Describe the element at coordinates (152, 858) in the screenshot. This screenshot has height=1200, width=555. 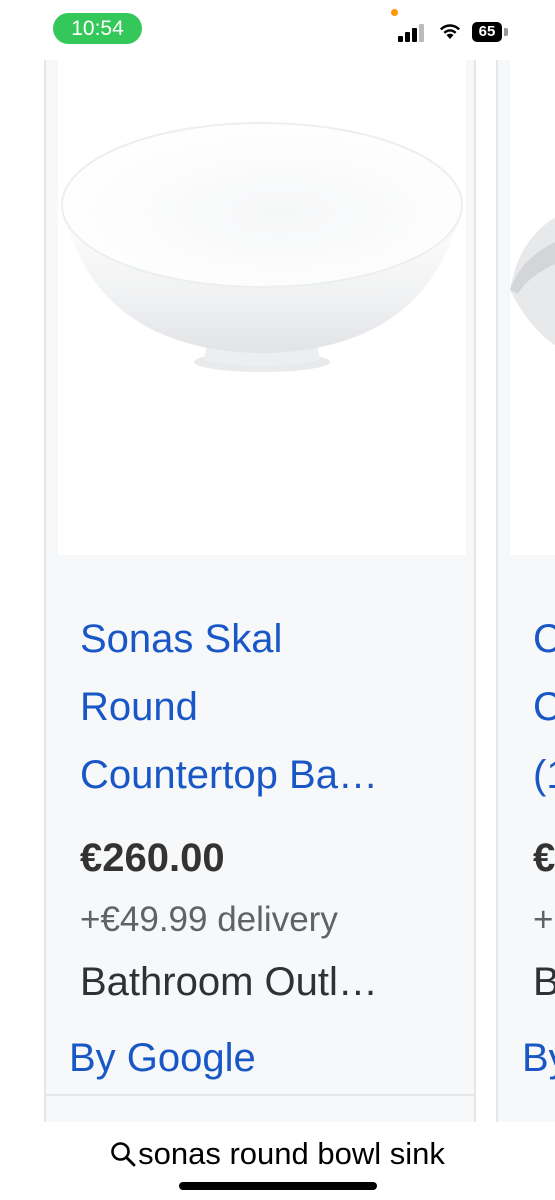
I see `product-price: €260.00` at that location.